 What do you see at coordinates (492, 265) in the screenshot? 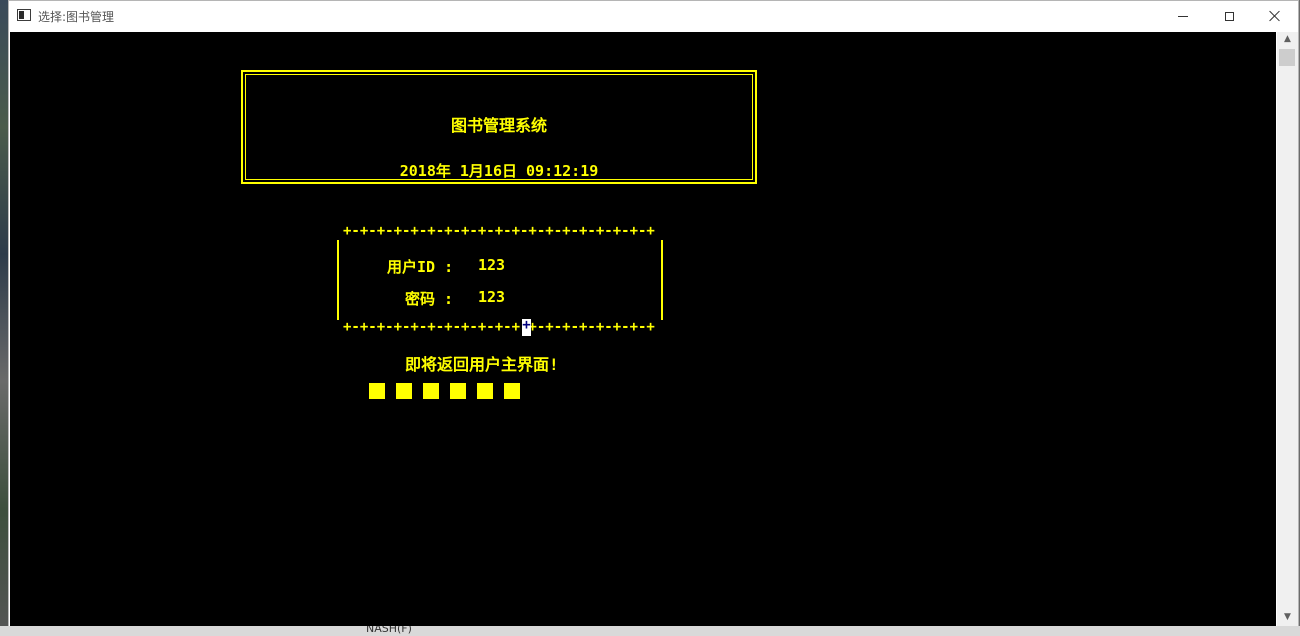
I see `userid-value: 123` at bounding box center [492, 265].